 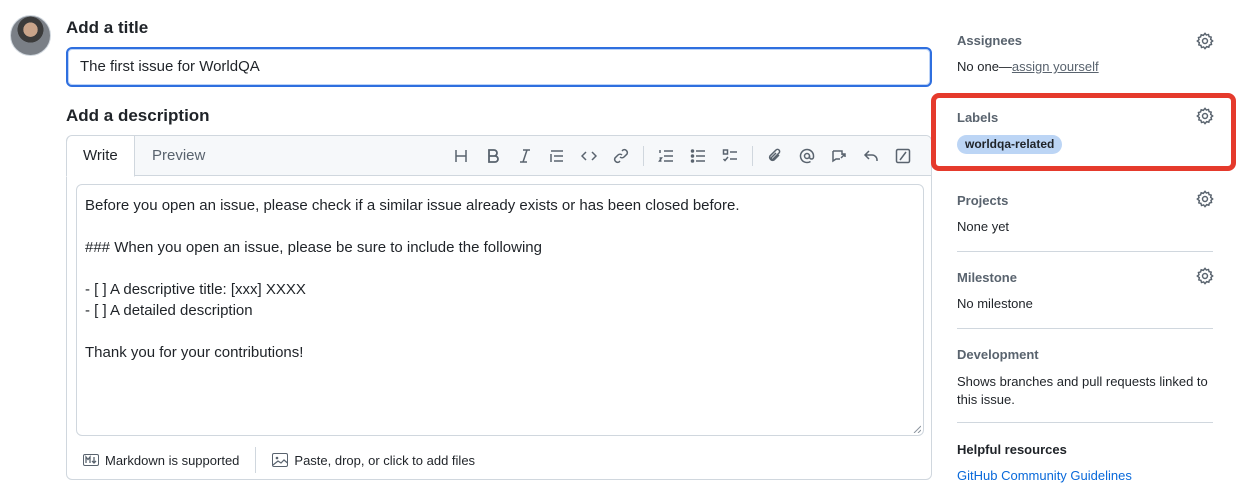 I want to click on bold-icon, so click(x=493, y=156).